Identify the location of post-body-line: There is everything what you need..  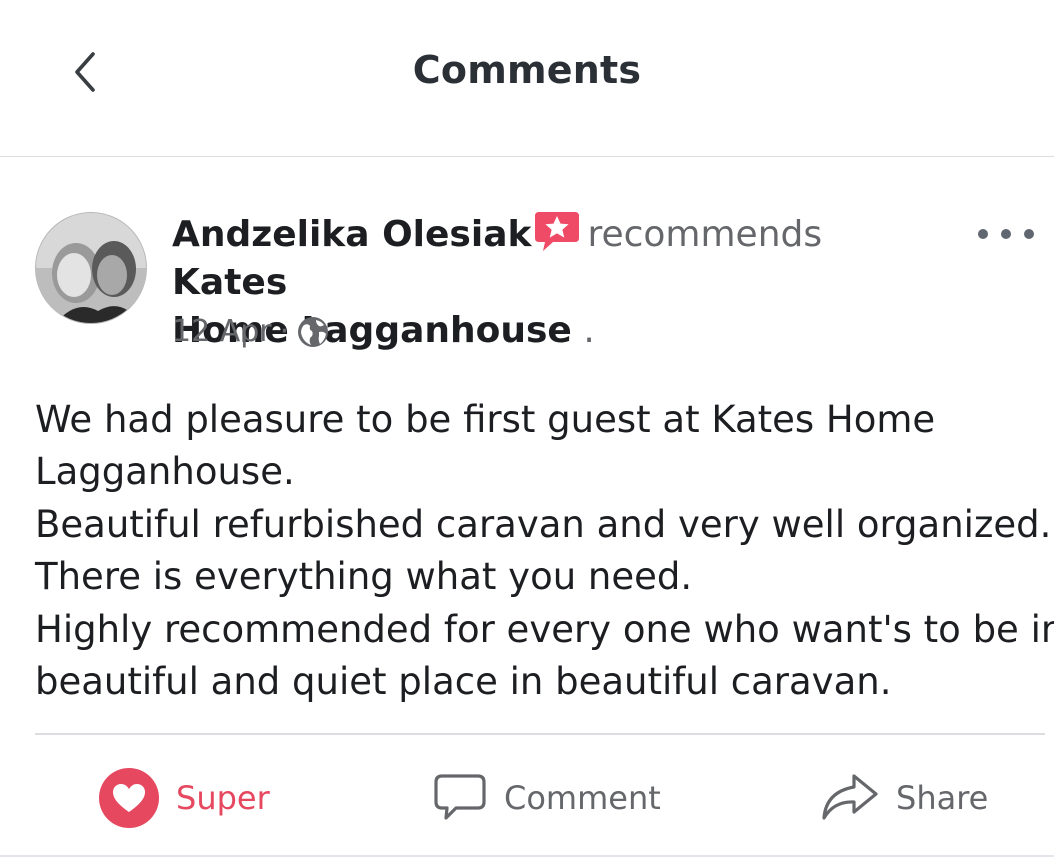
(364, 577).